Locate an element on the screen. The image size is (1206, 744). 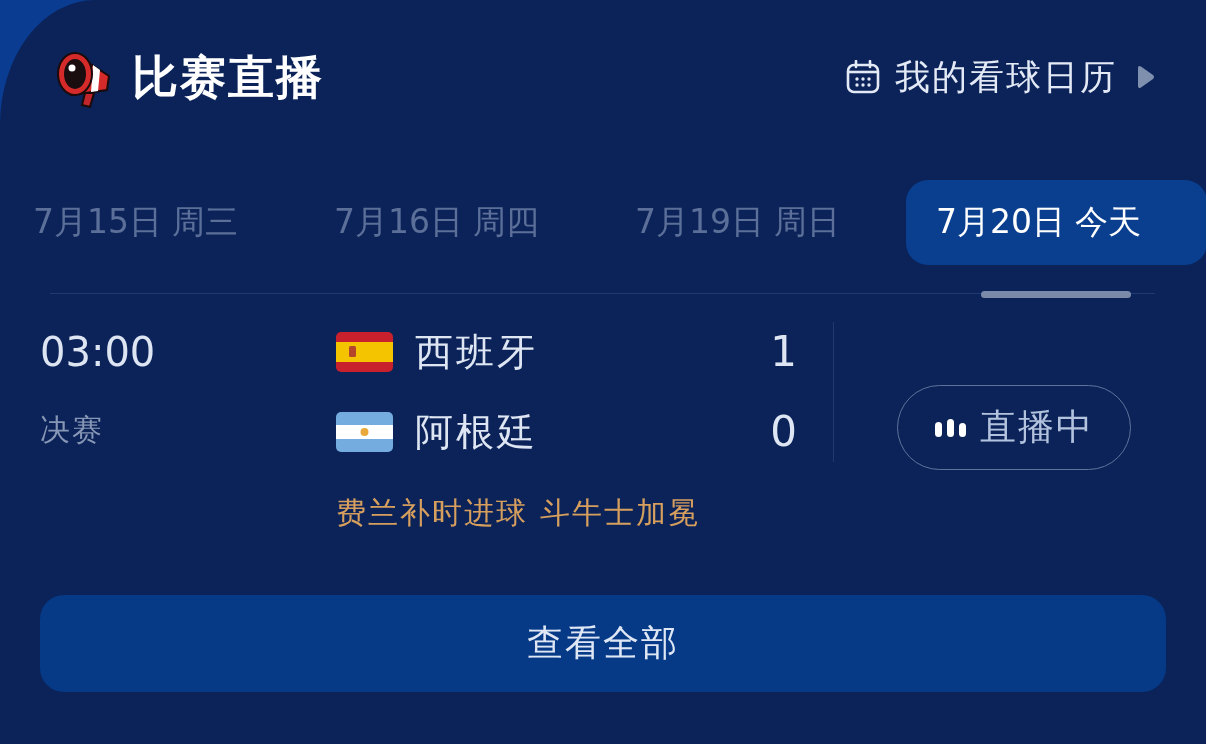
bars-icon is located at coordinates (950, 427).